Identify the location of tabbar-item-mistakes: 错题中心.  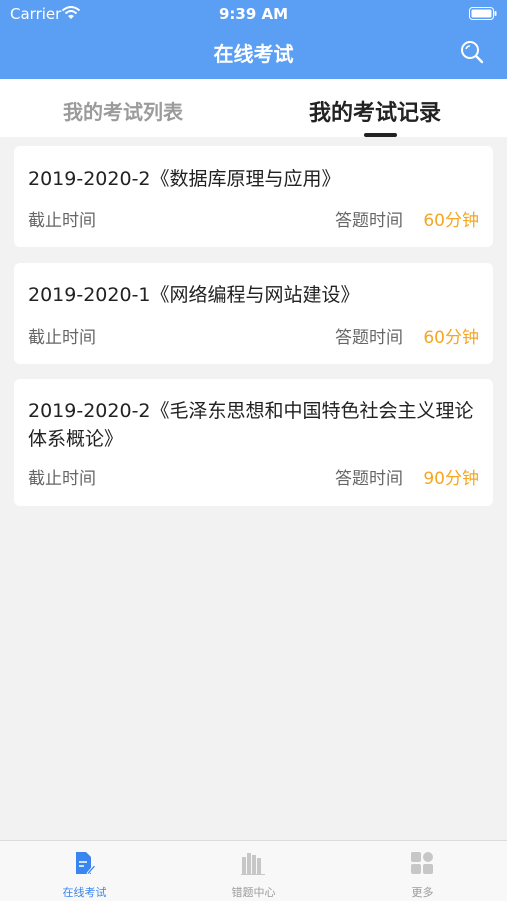
(253, 871).